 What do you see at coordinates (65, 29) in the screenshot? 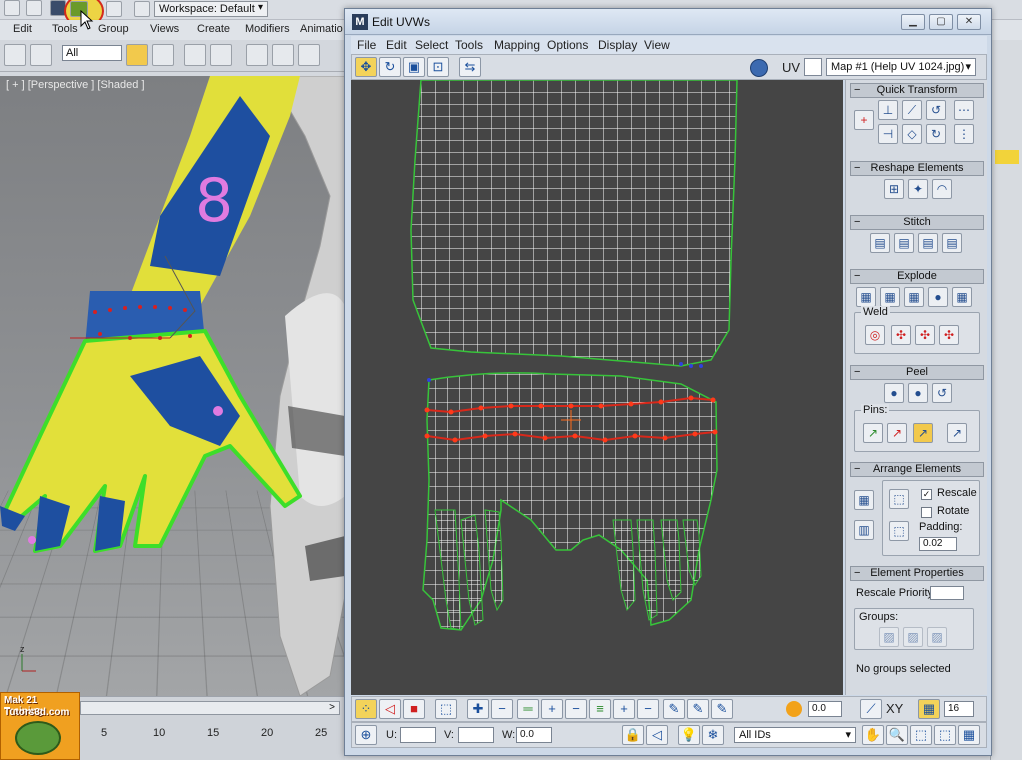
I see `menu-tools: Tools` at bounding box center [65, 29].